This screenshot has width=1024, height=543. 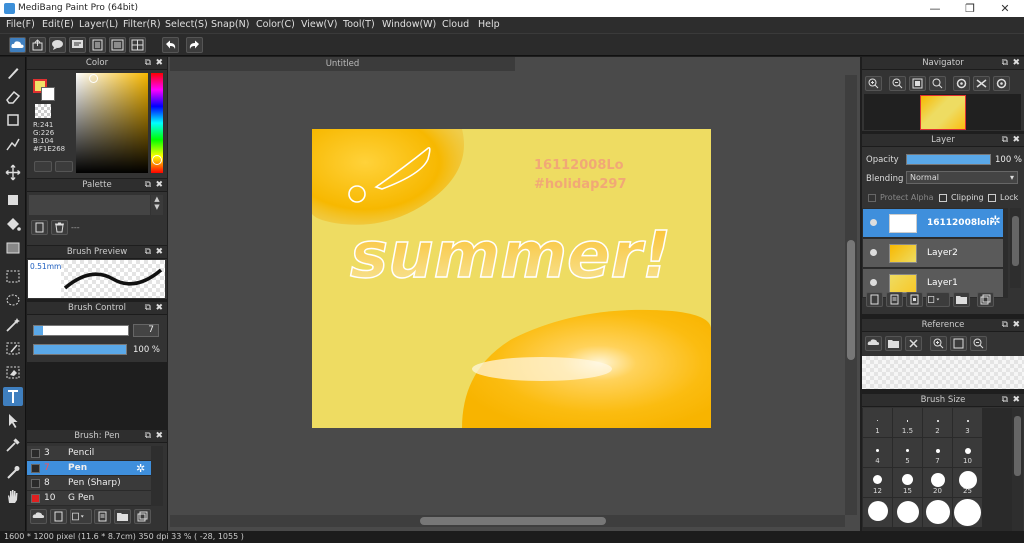 What do you see at coordinates (917, 83) in the screenshot?
I see `fit-button` at bounding box center [917, 83].